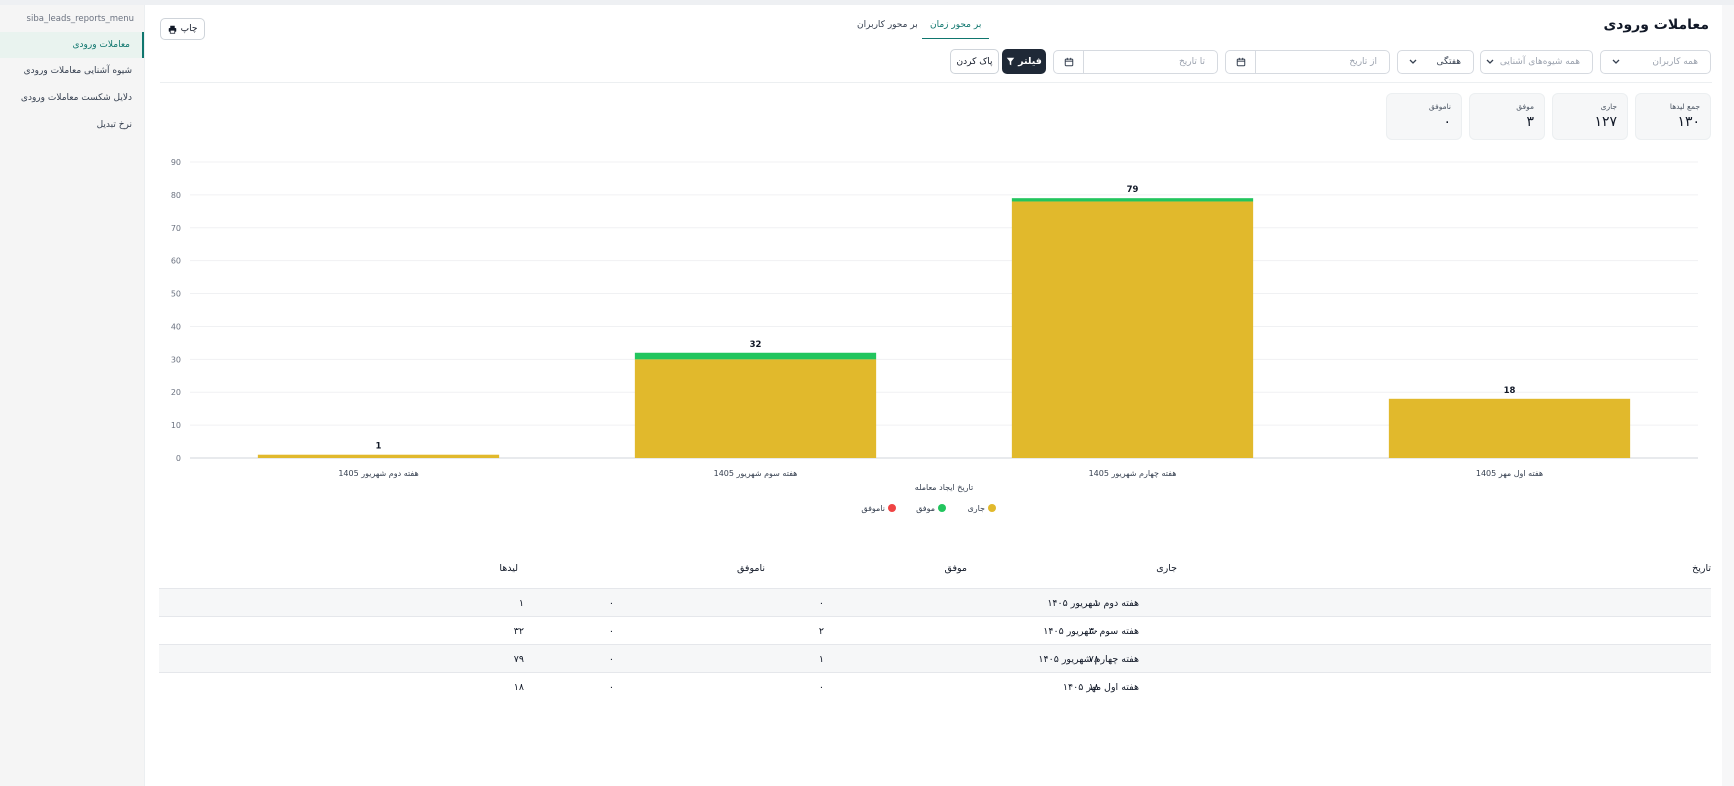 Image resolution: width=1734 pixels, height=786 pixels. What do you see at coordinates (944, 487) in the screenshot?
I see `x-axis-label: تاریخ ایجاد معامله` at bounding box center [944, 487].